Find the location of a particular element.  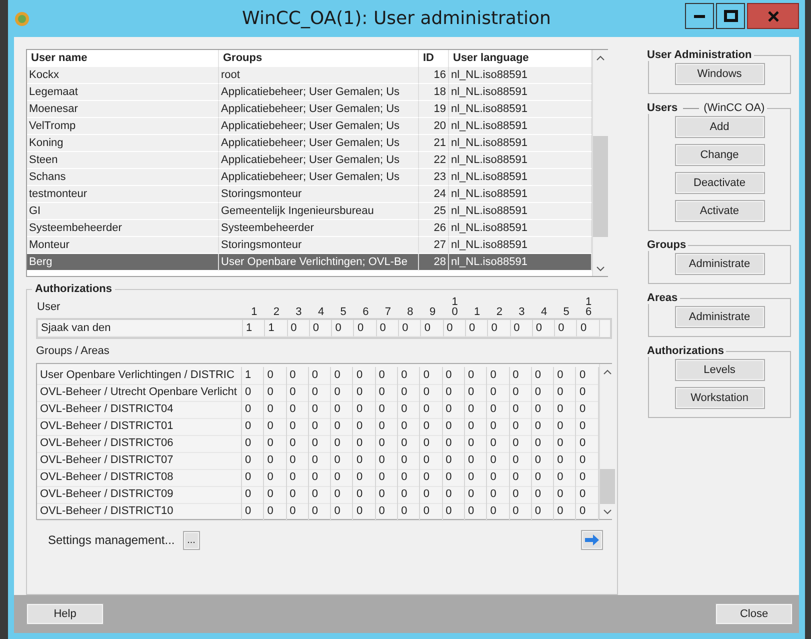

close-button is located at coordinates (773, 16).